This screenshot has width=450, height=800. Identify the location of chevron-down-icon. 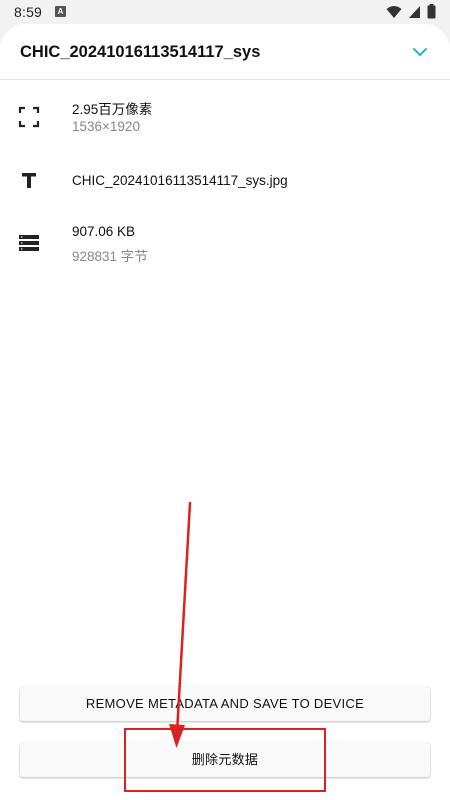
(420, 52).